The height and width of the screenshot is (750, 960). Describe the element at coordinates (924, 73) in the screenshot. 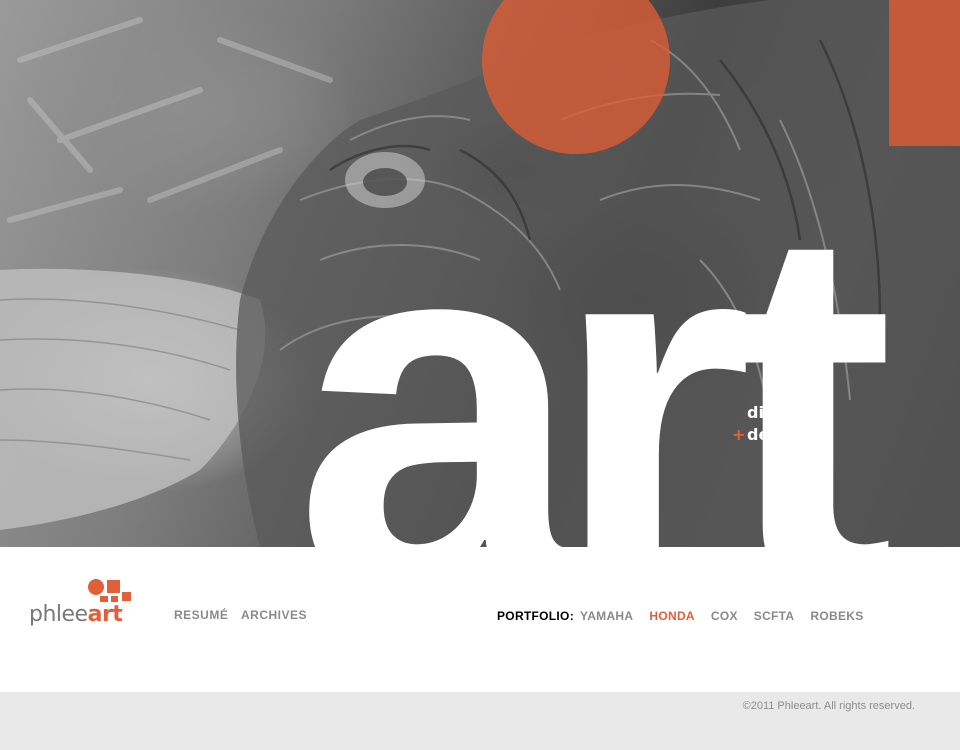

I see `orange-rectangle-decoration` at that location.